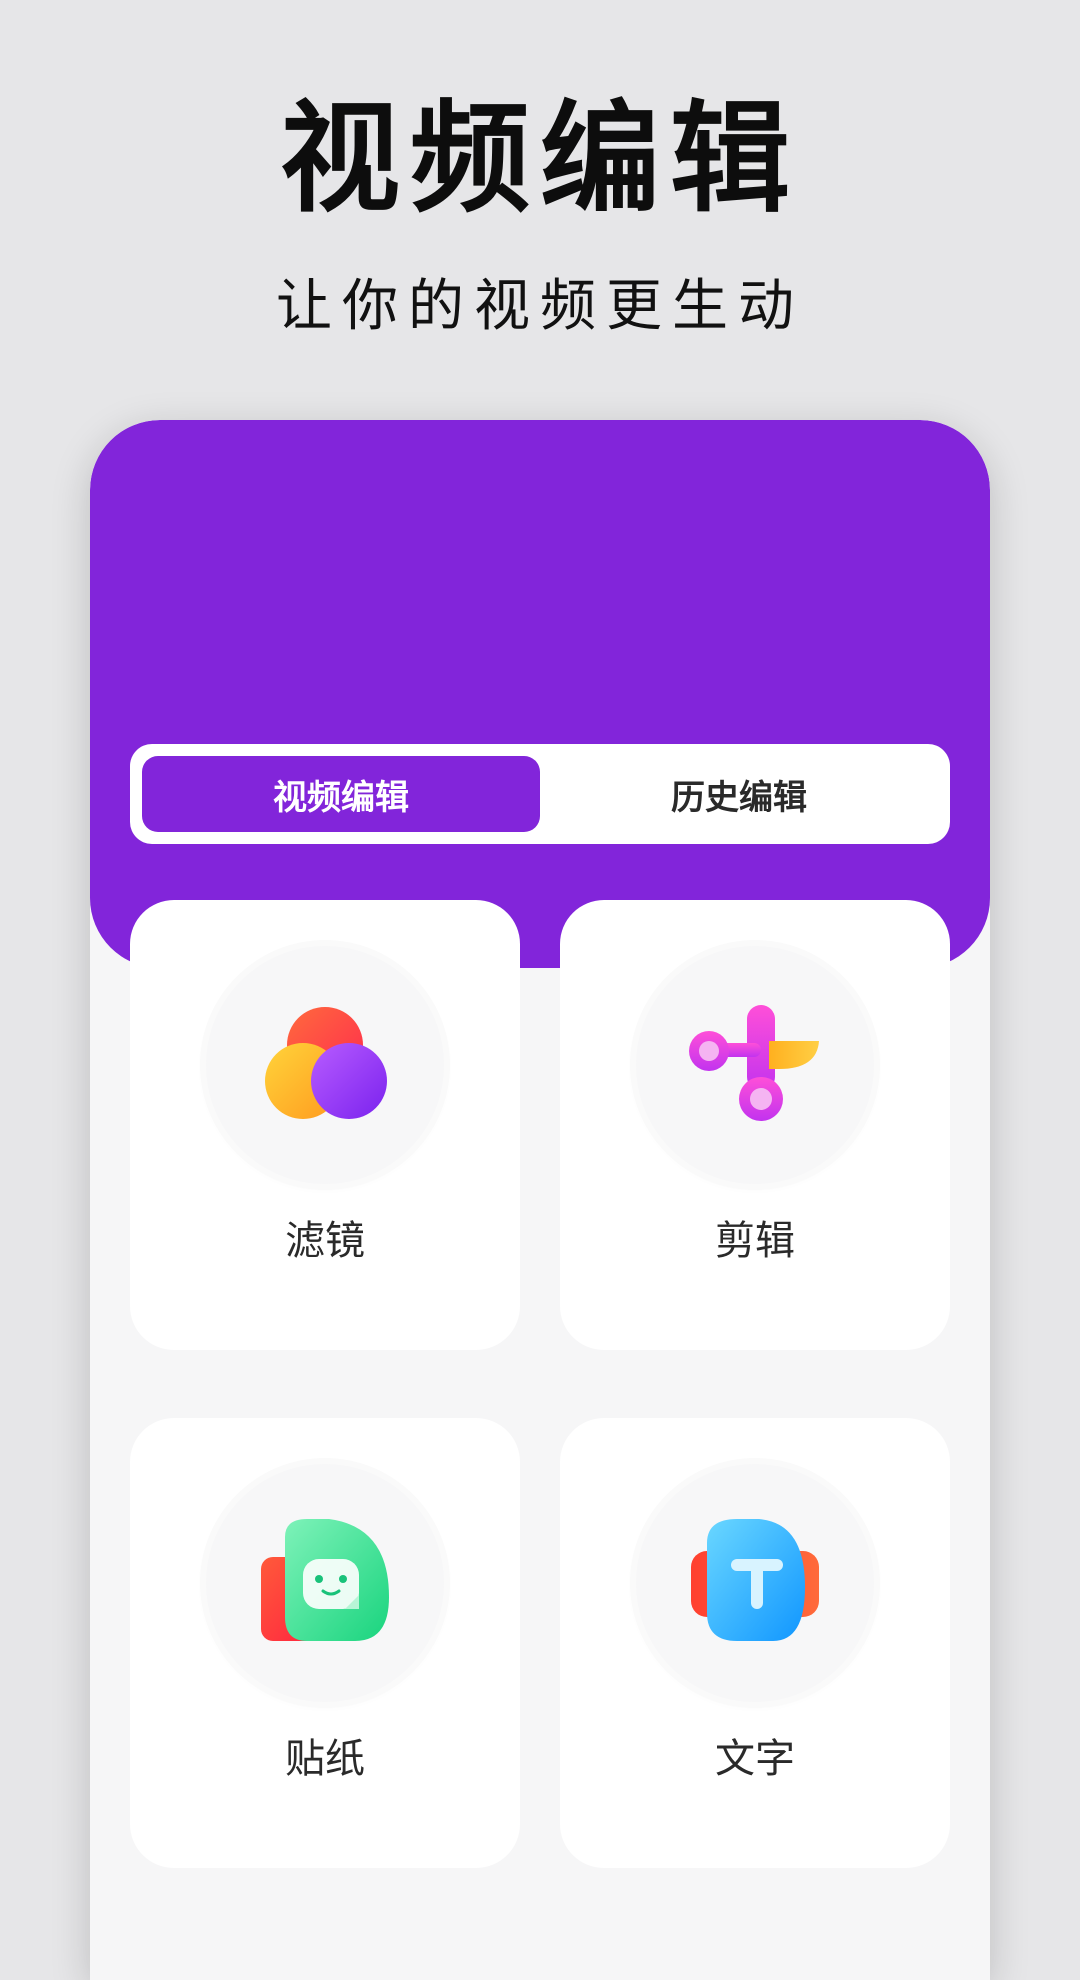  I want to click on feature-card-filter: 滤镜, so click(325, 1125).